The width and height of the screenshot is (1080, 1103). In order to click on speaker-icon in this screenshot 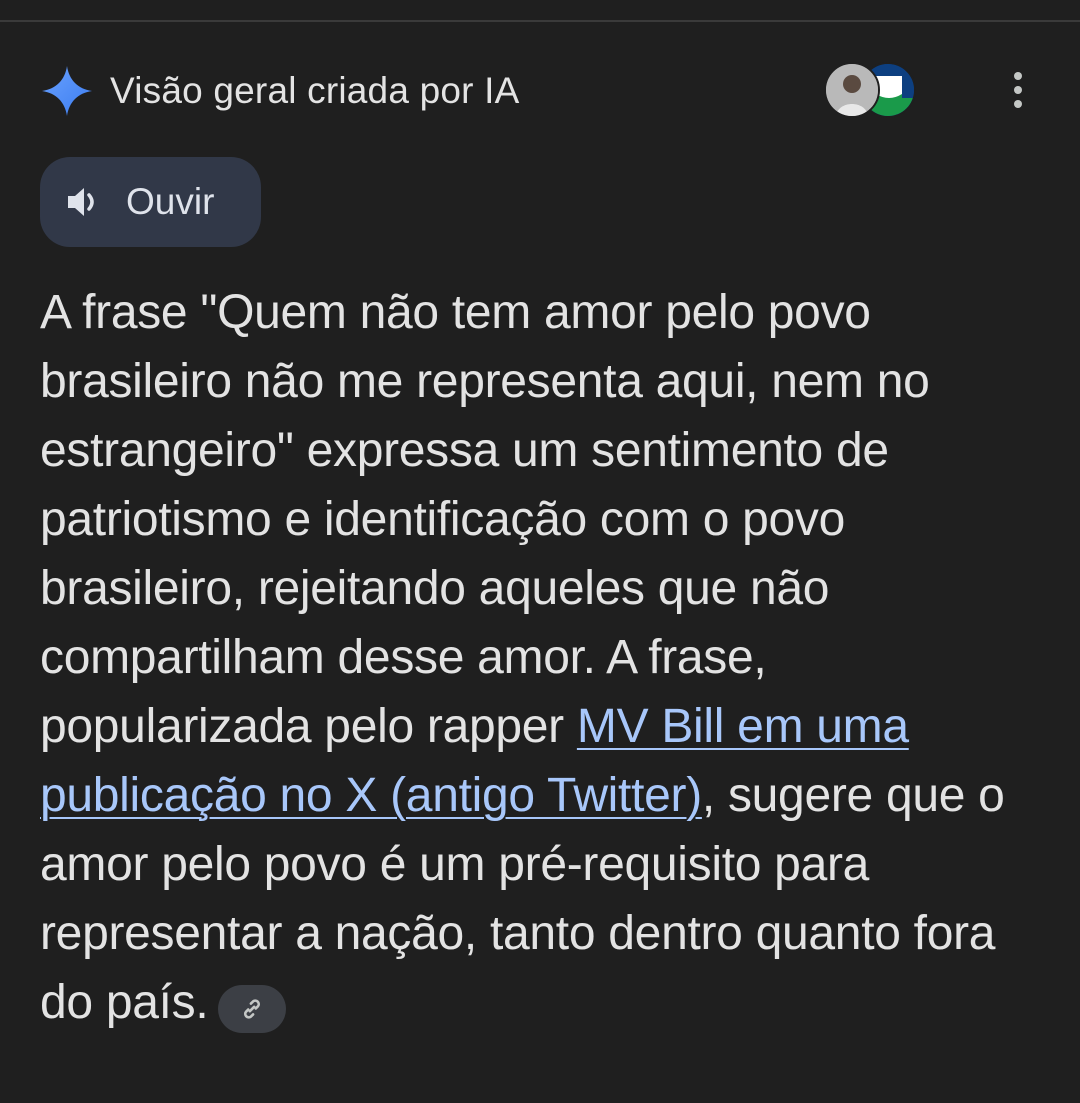, I will do `click(81, 202)`.